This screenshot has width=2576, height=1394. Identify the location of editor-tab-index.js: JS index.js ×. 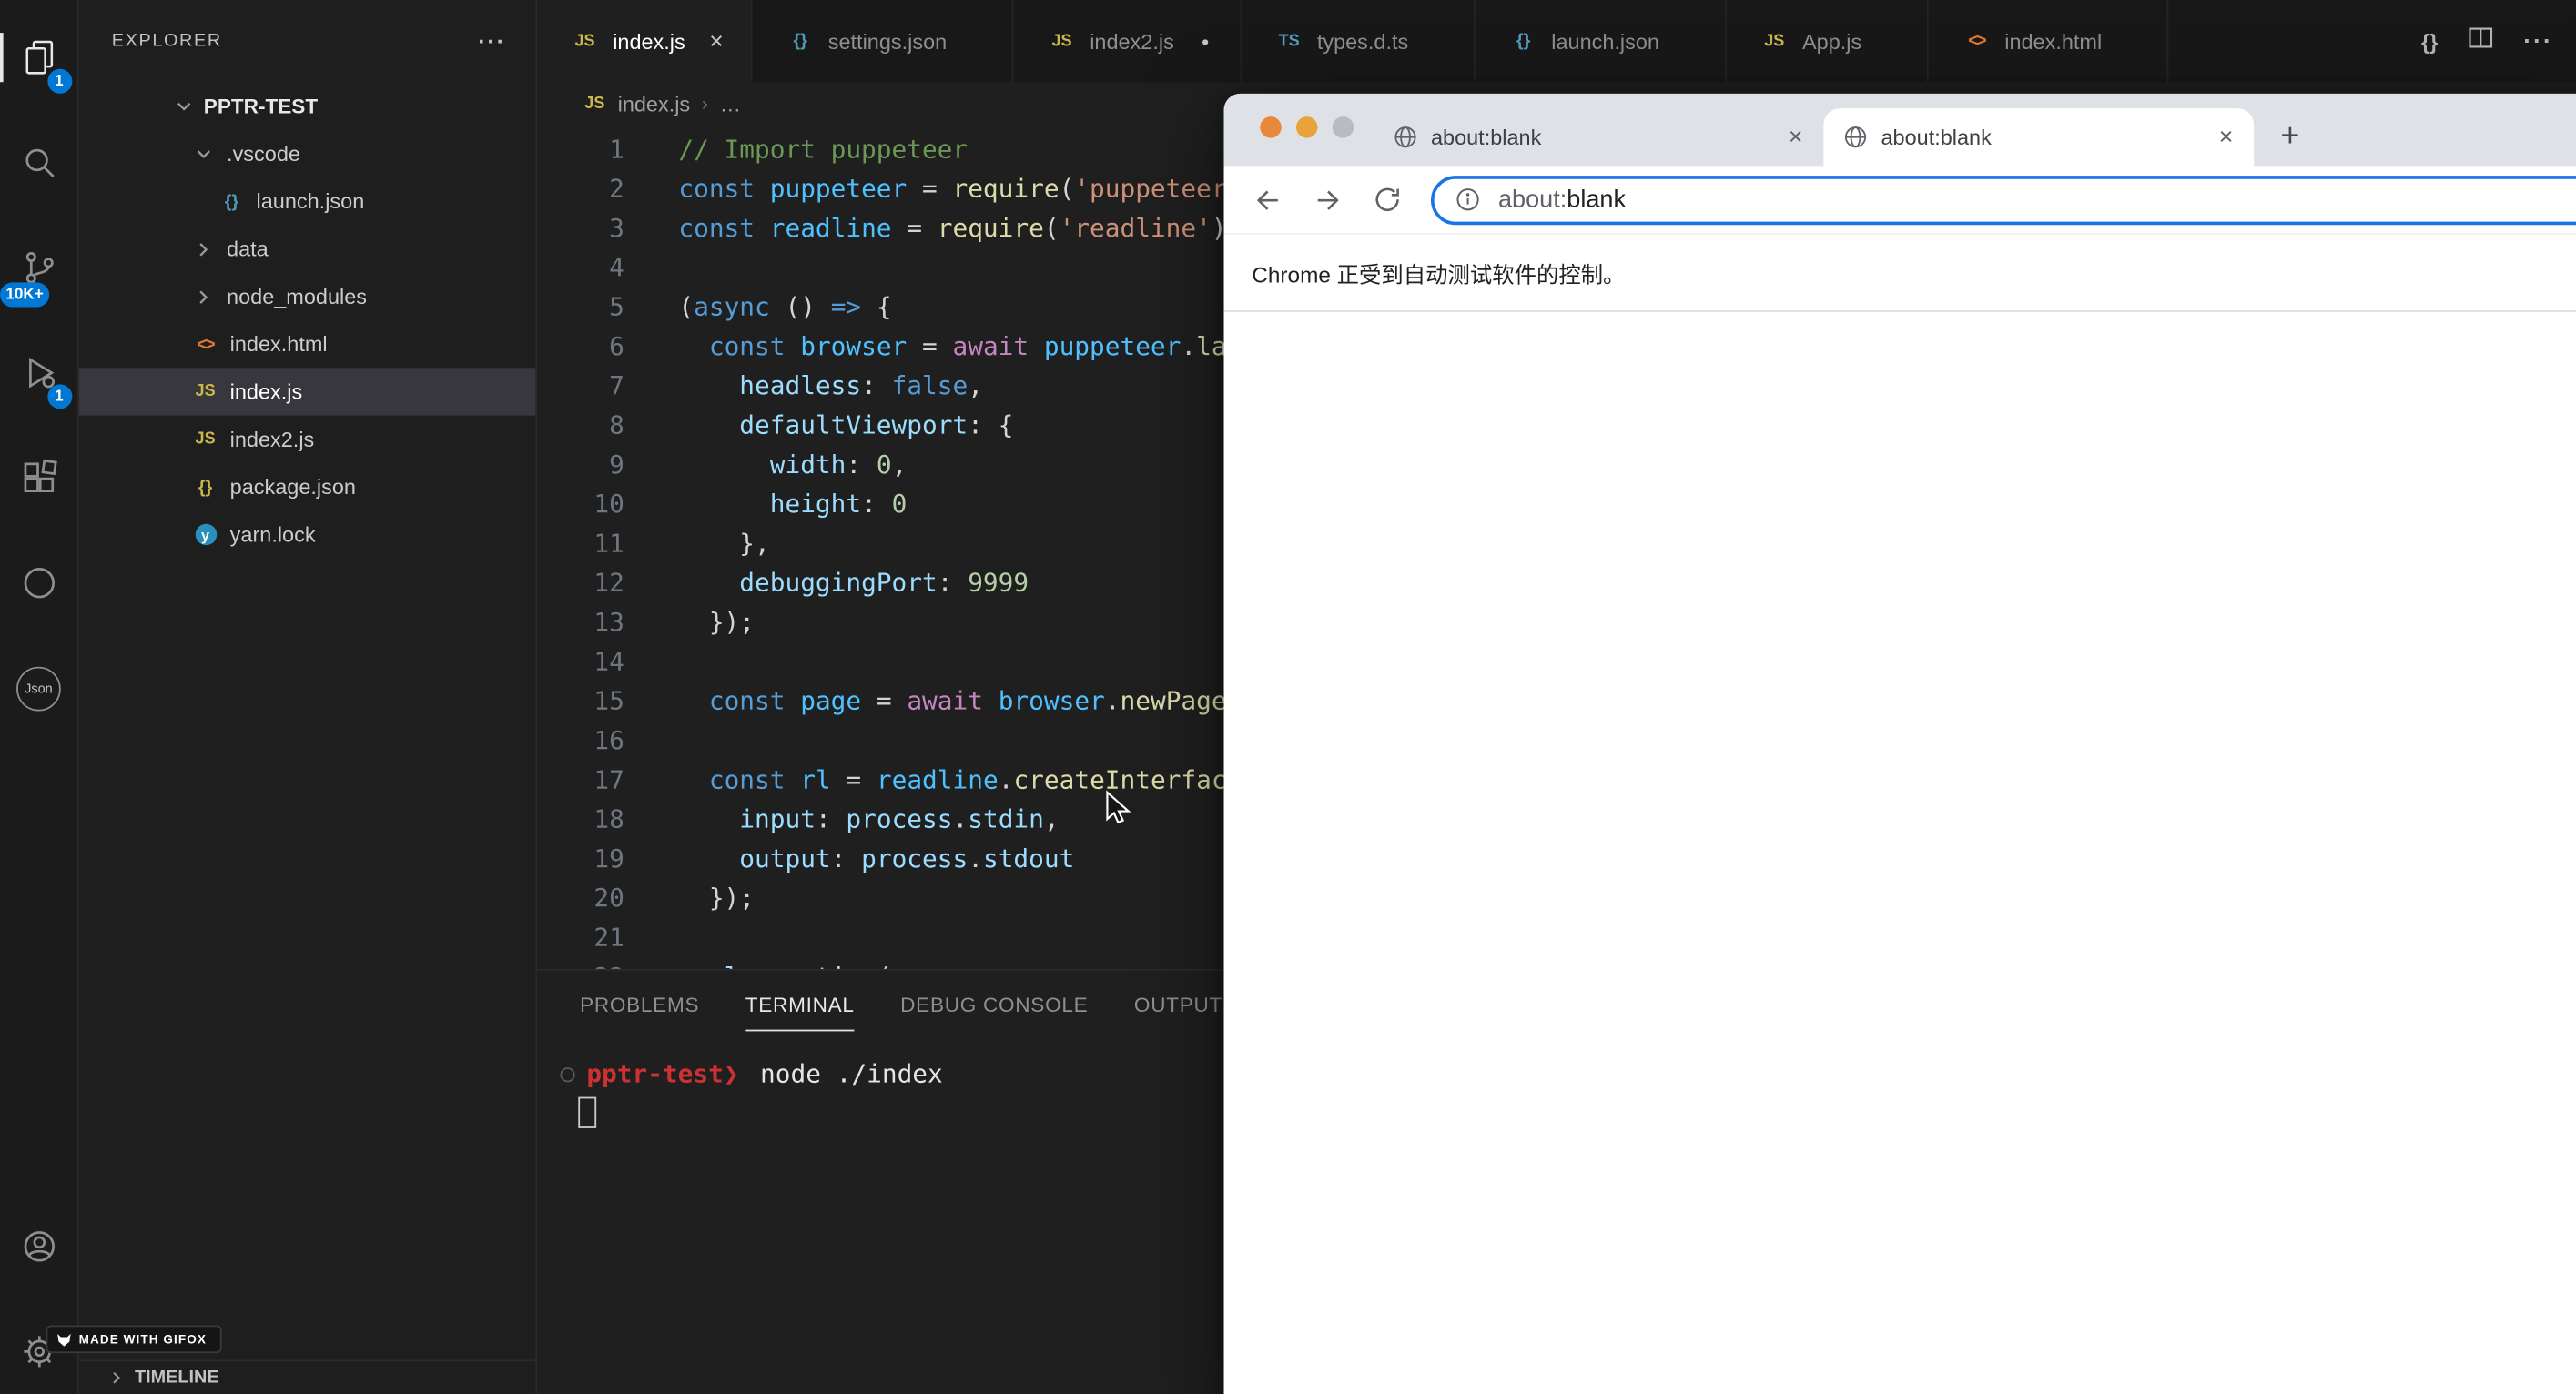
(645, 41).